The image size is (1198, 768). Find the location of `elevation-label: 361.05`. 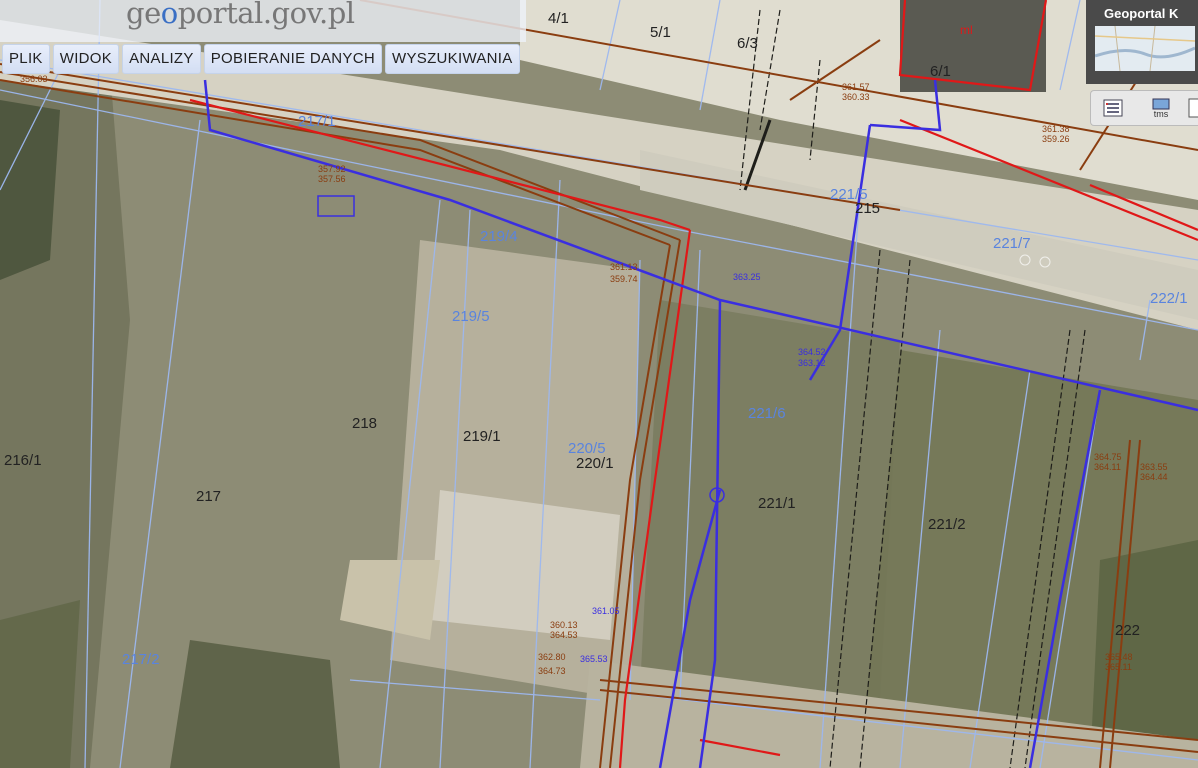

elevation-label: 361.05 is located at coordinates (606, 611).